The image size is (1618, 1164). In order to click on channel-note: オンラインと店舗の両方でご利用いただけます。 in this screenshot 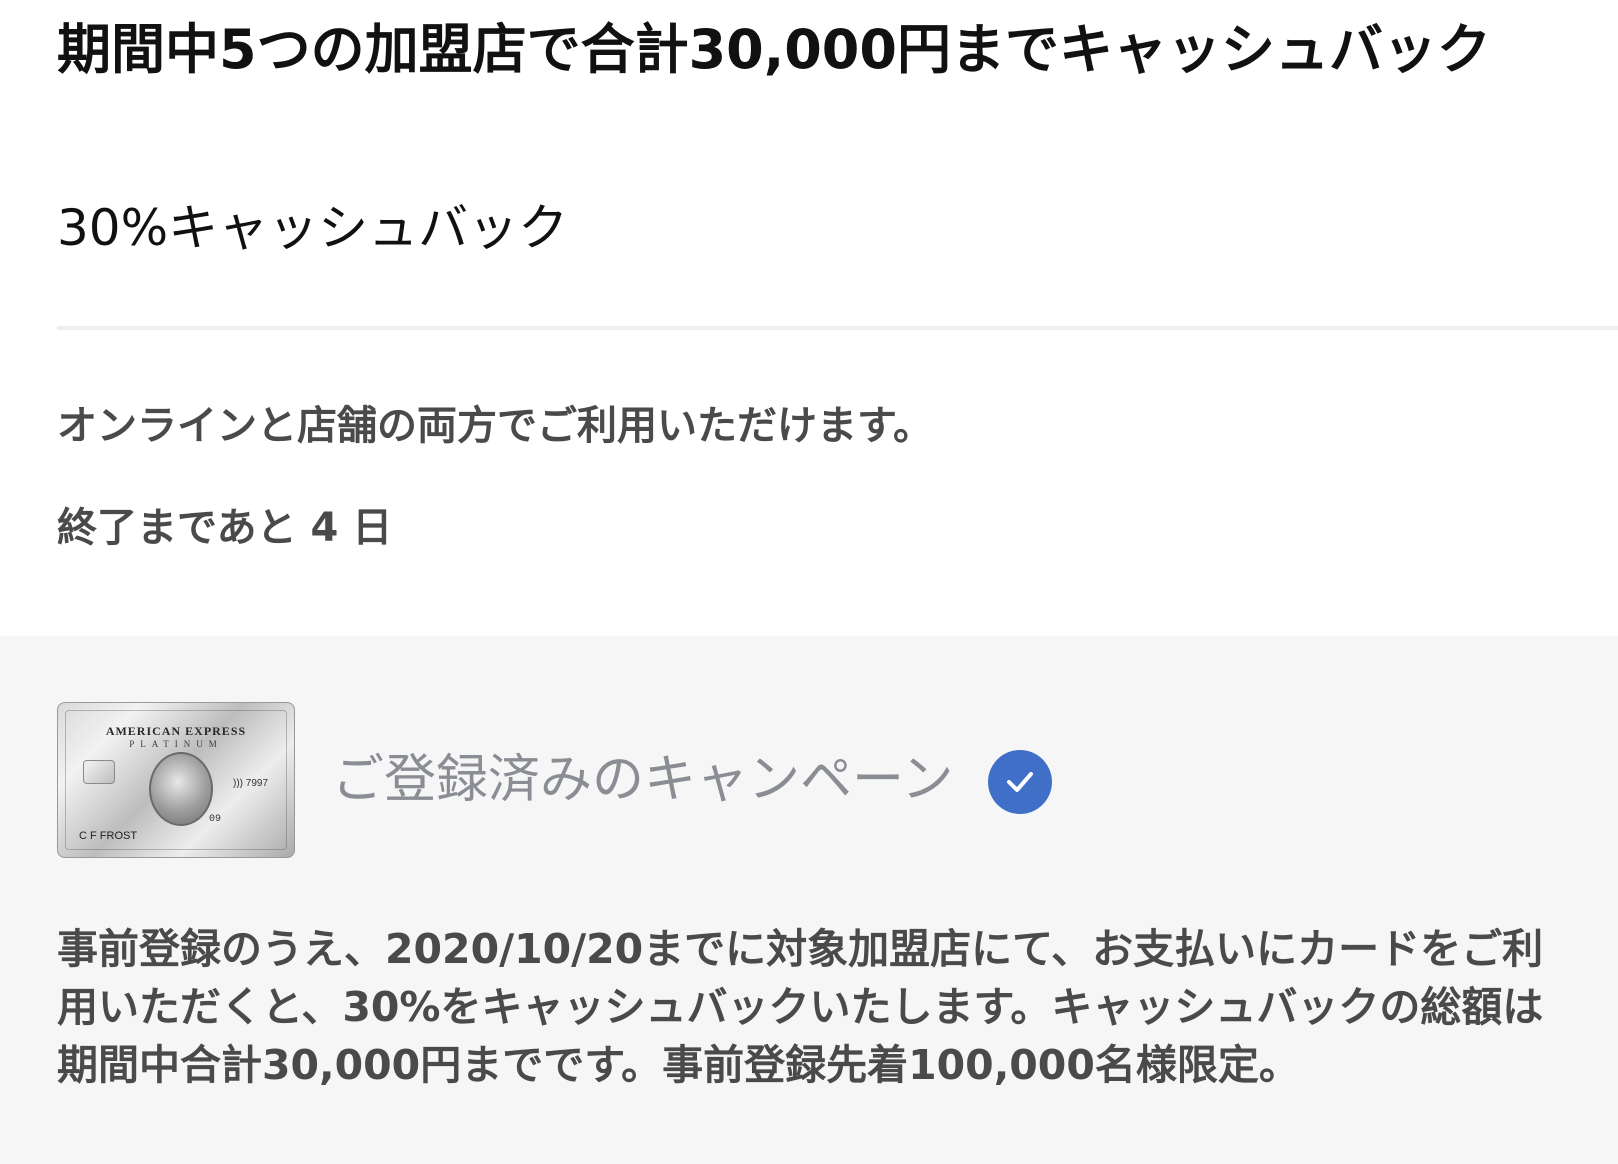, I will do `click(495, 426)`.